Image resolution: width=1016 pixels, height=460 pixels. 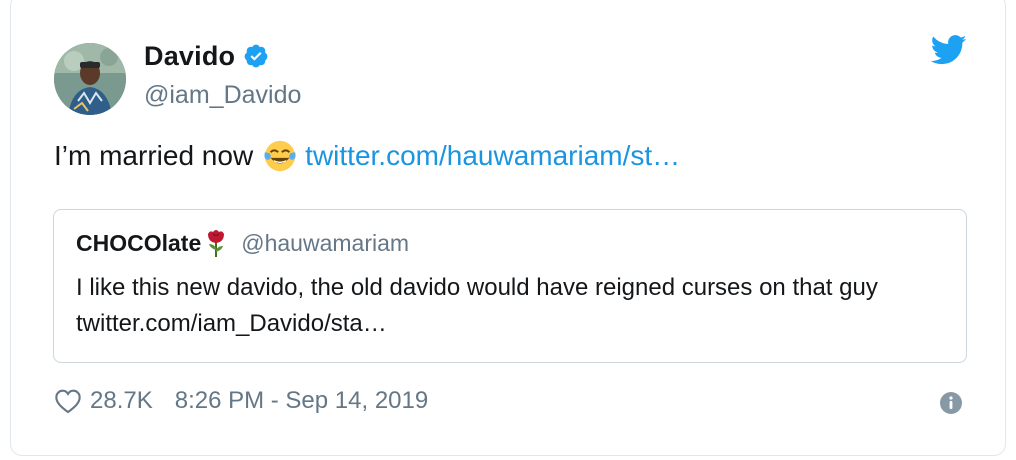 What do you see at coordinates (139, 242) in the screenshot?
I see `quoted-author-name: CHOCOlate` at bounding box center [139, 242].